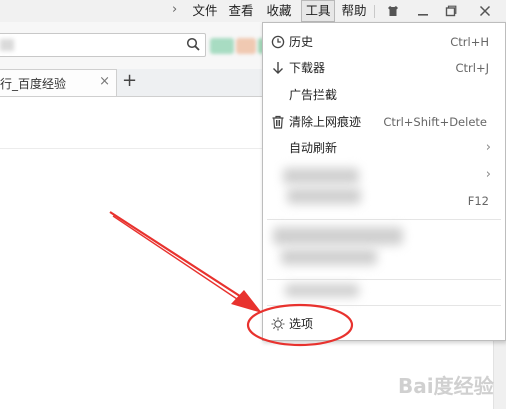 Image resolution: width=506 pixels, height=409 pixels. Describe the element at coordinates (278, 42) in the screenshot. I see `clock-icon` at that location.